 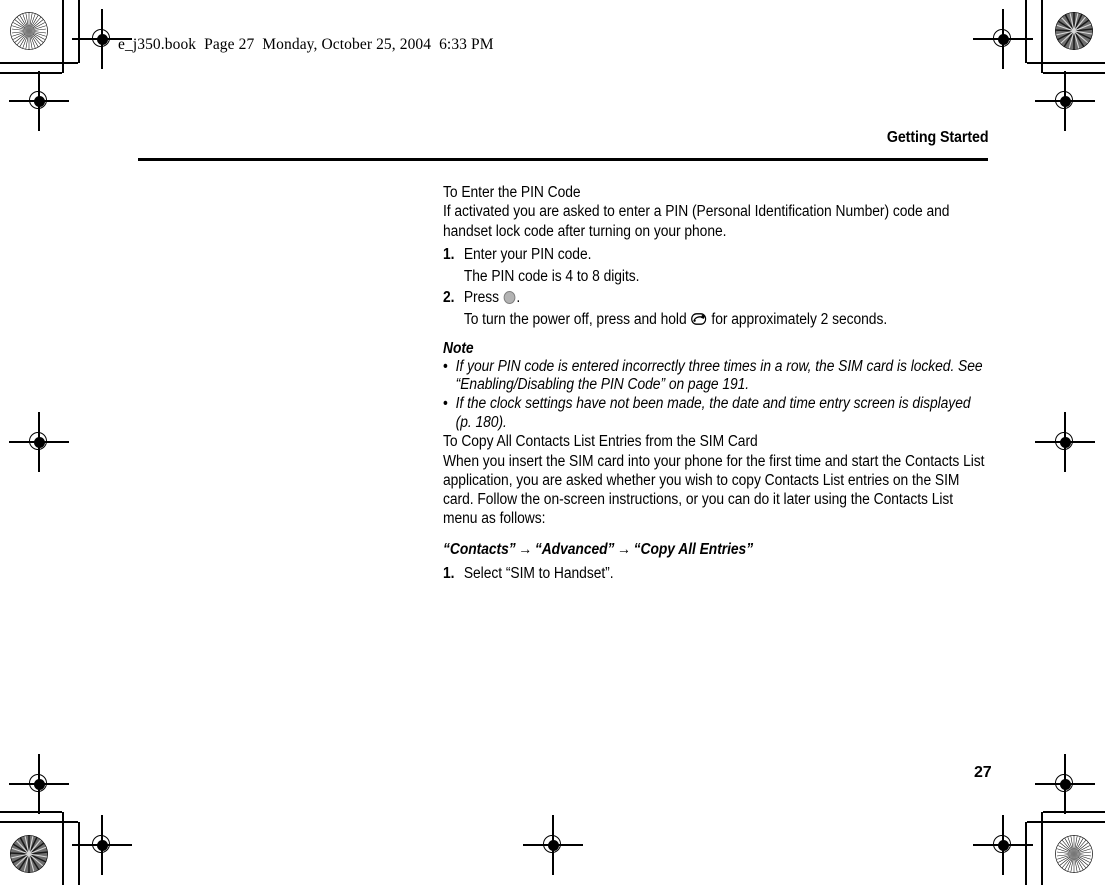 What do you see at coordinates (509, 297) in the screenshot?
I see `center-select-key-icon` at bounding box center [509, 297].